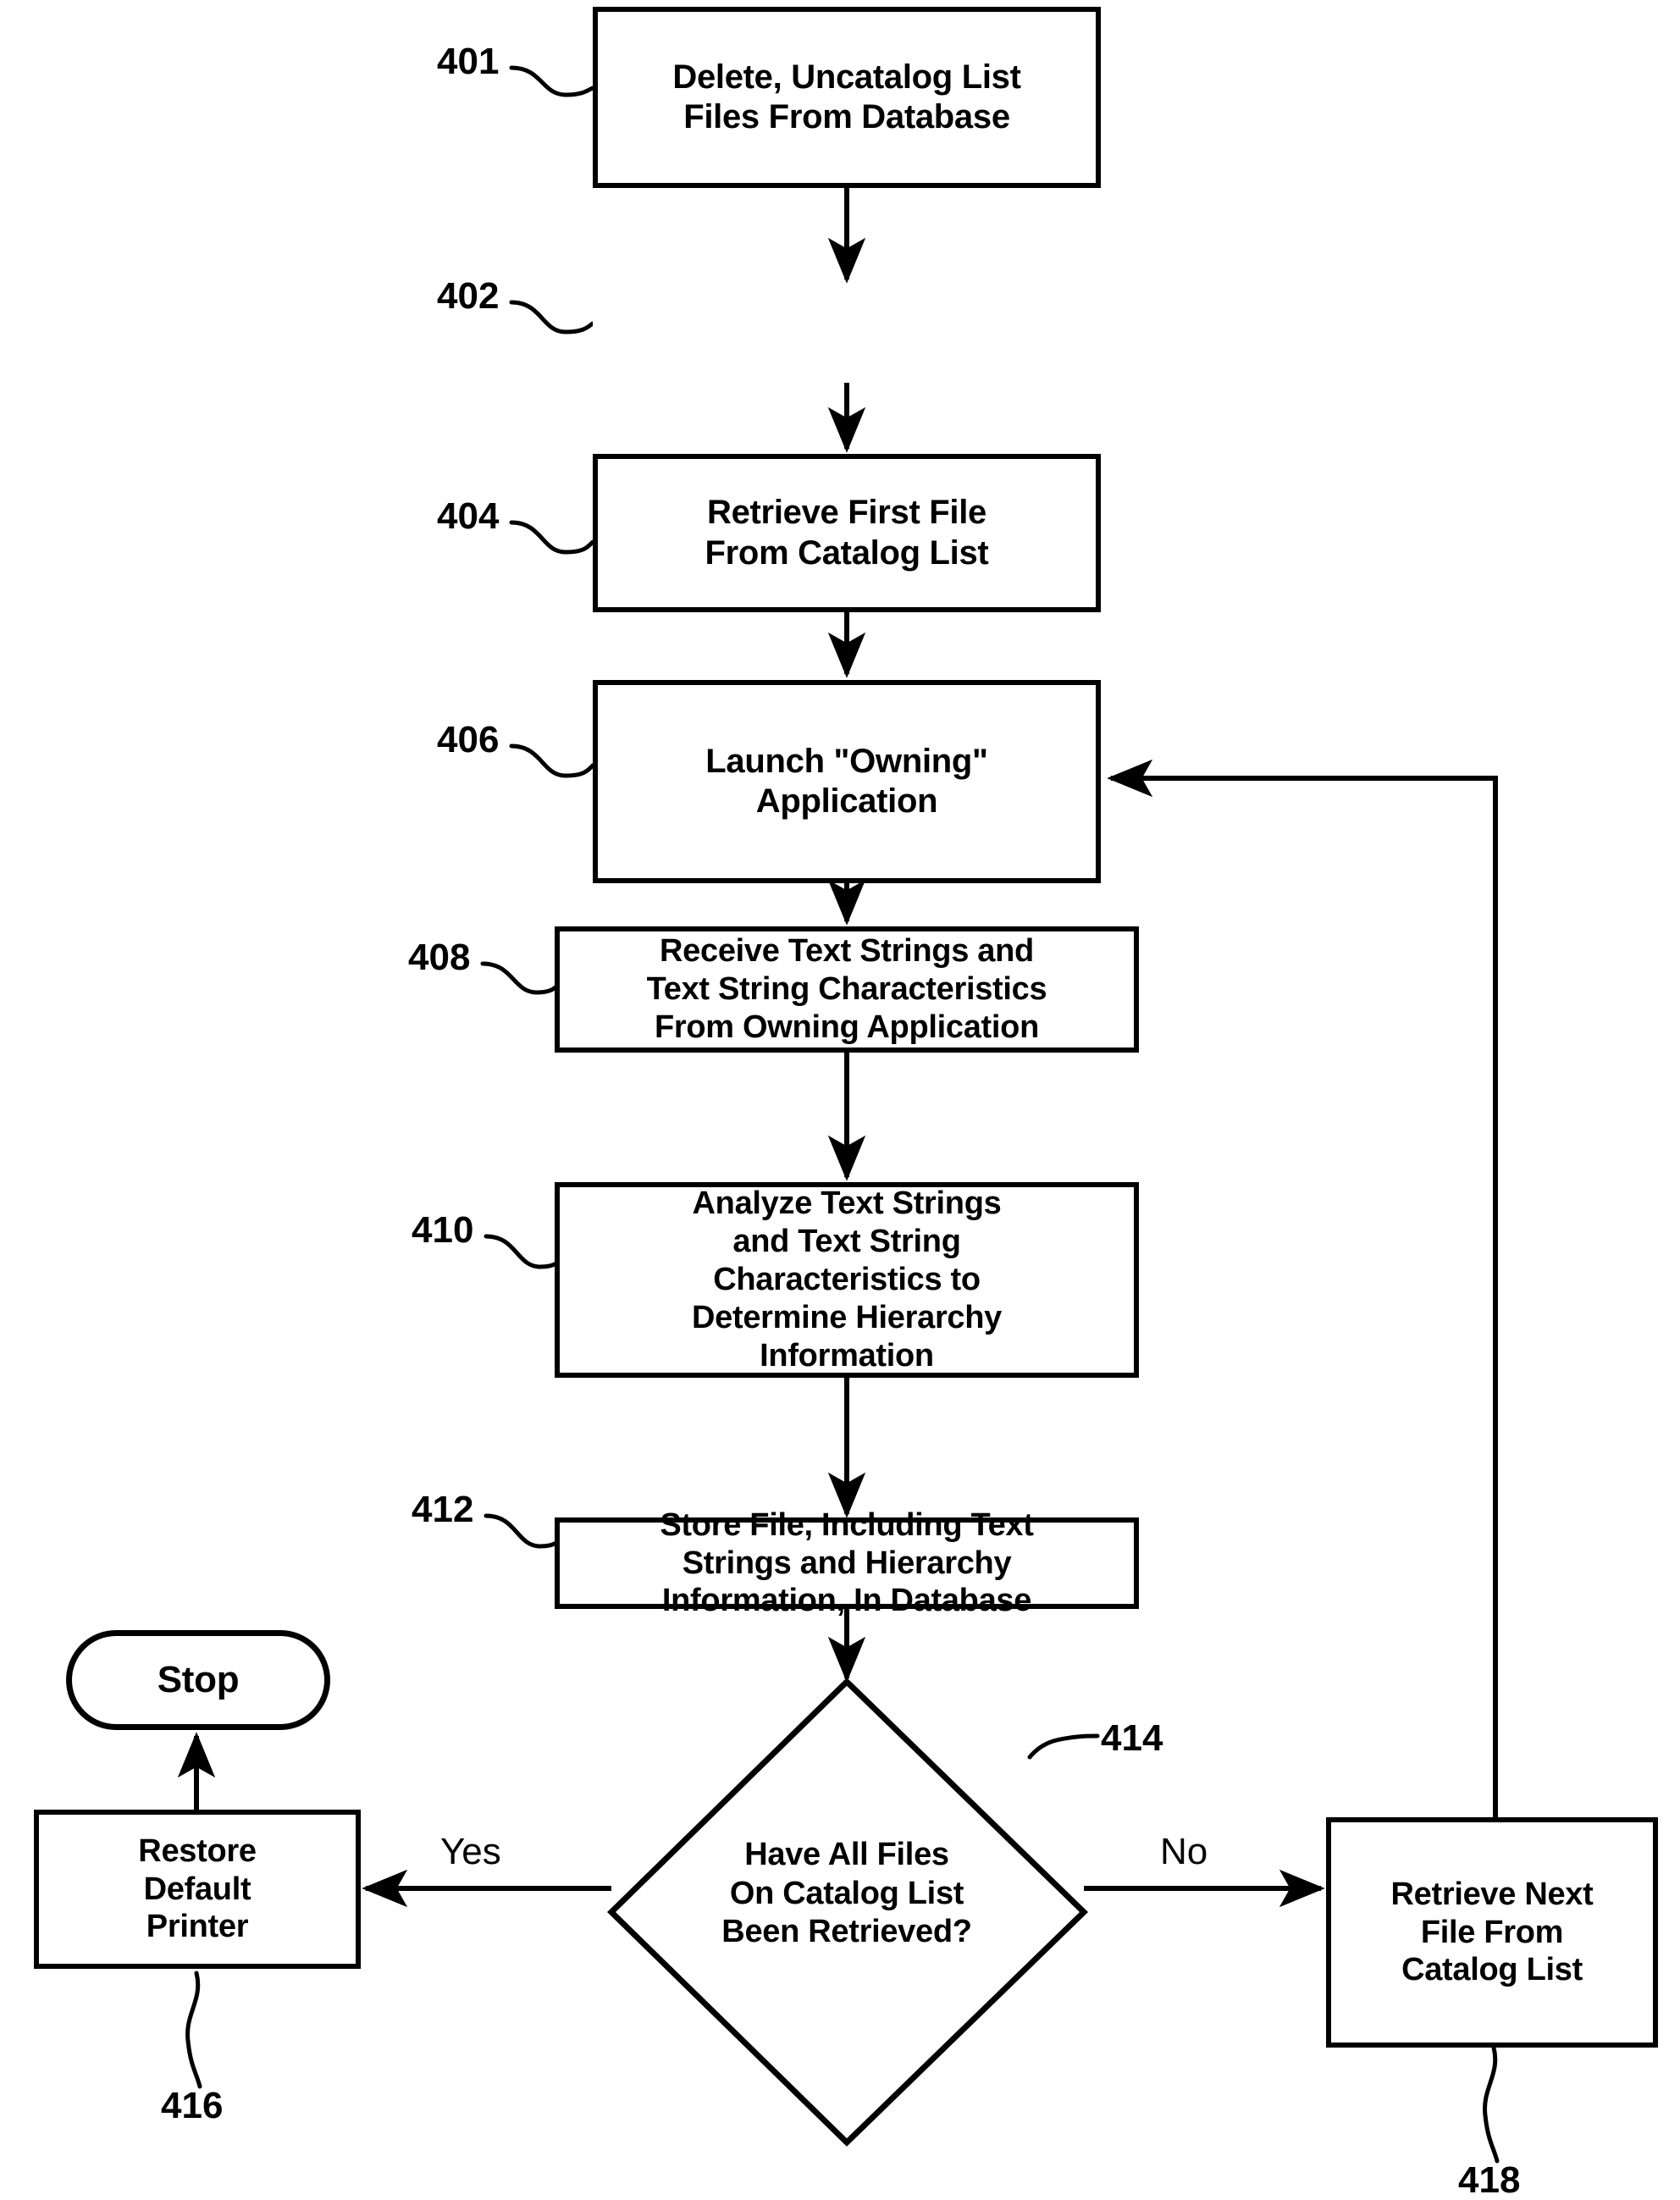  Describe the element at coordinates (1184, 1851) in the screenshot. I see `edge-label-no: No` at that location.